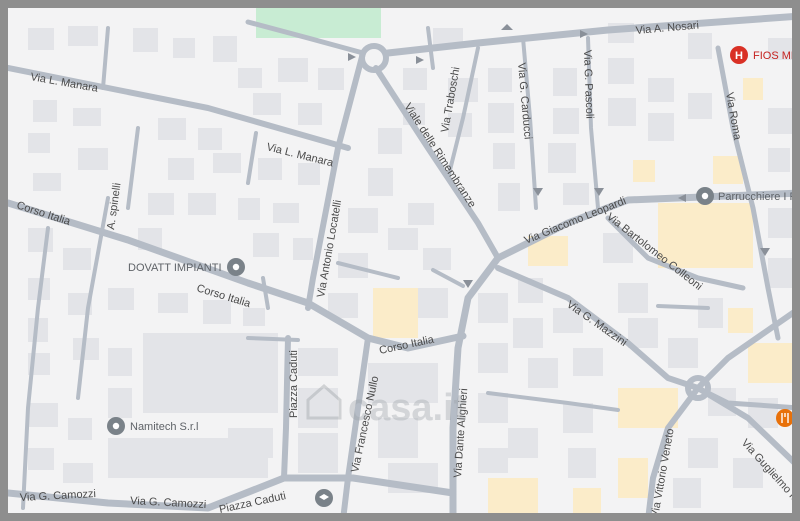 The width and height of the screenshot is (800, 521). I want to click on poi-school, so click(324, 498).